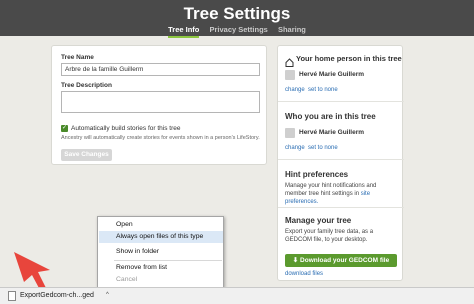  What do you see at coordinates (237, 295) in the screenshot?
I see `download-bar: ExportGedcom-ch...ged ^` at bounding box center [237, 295].